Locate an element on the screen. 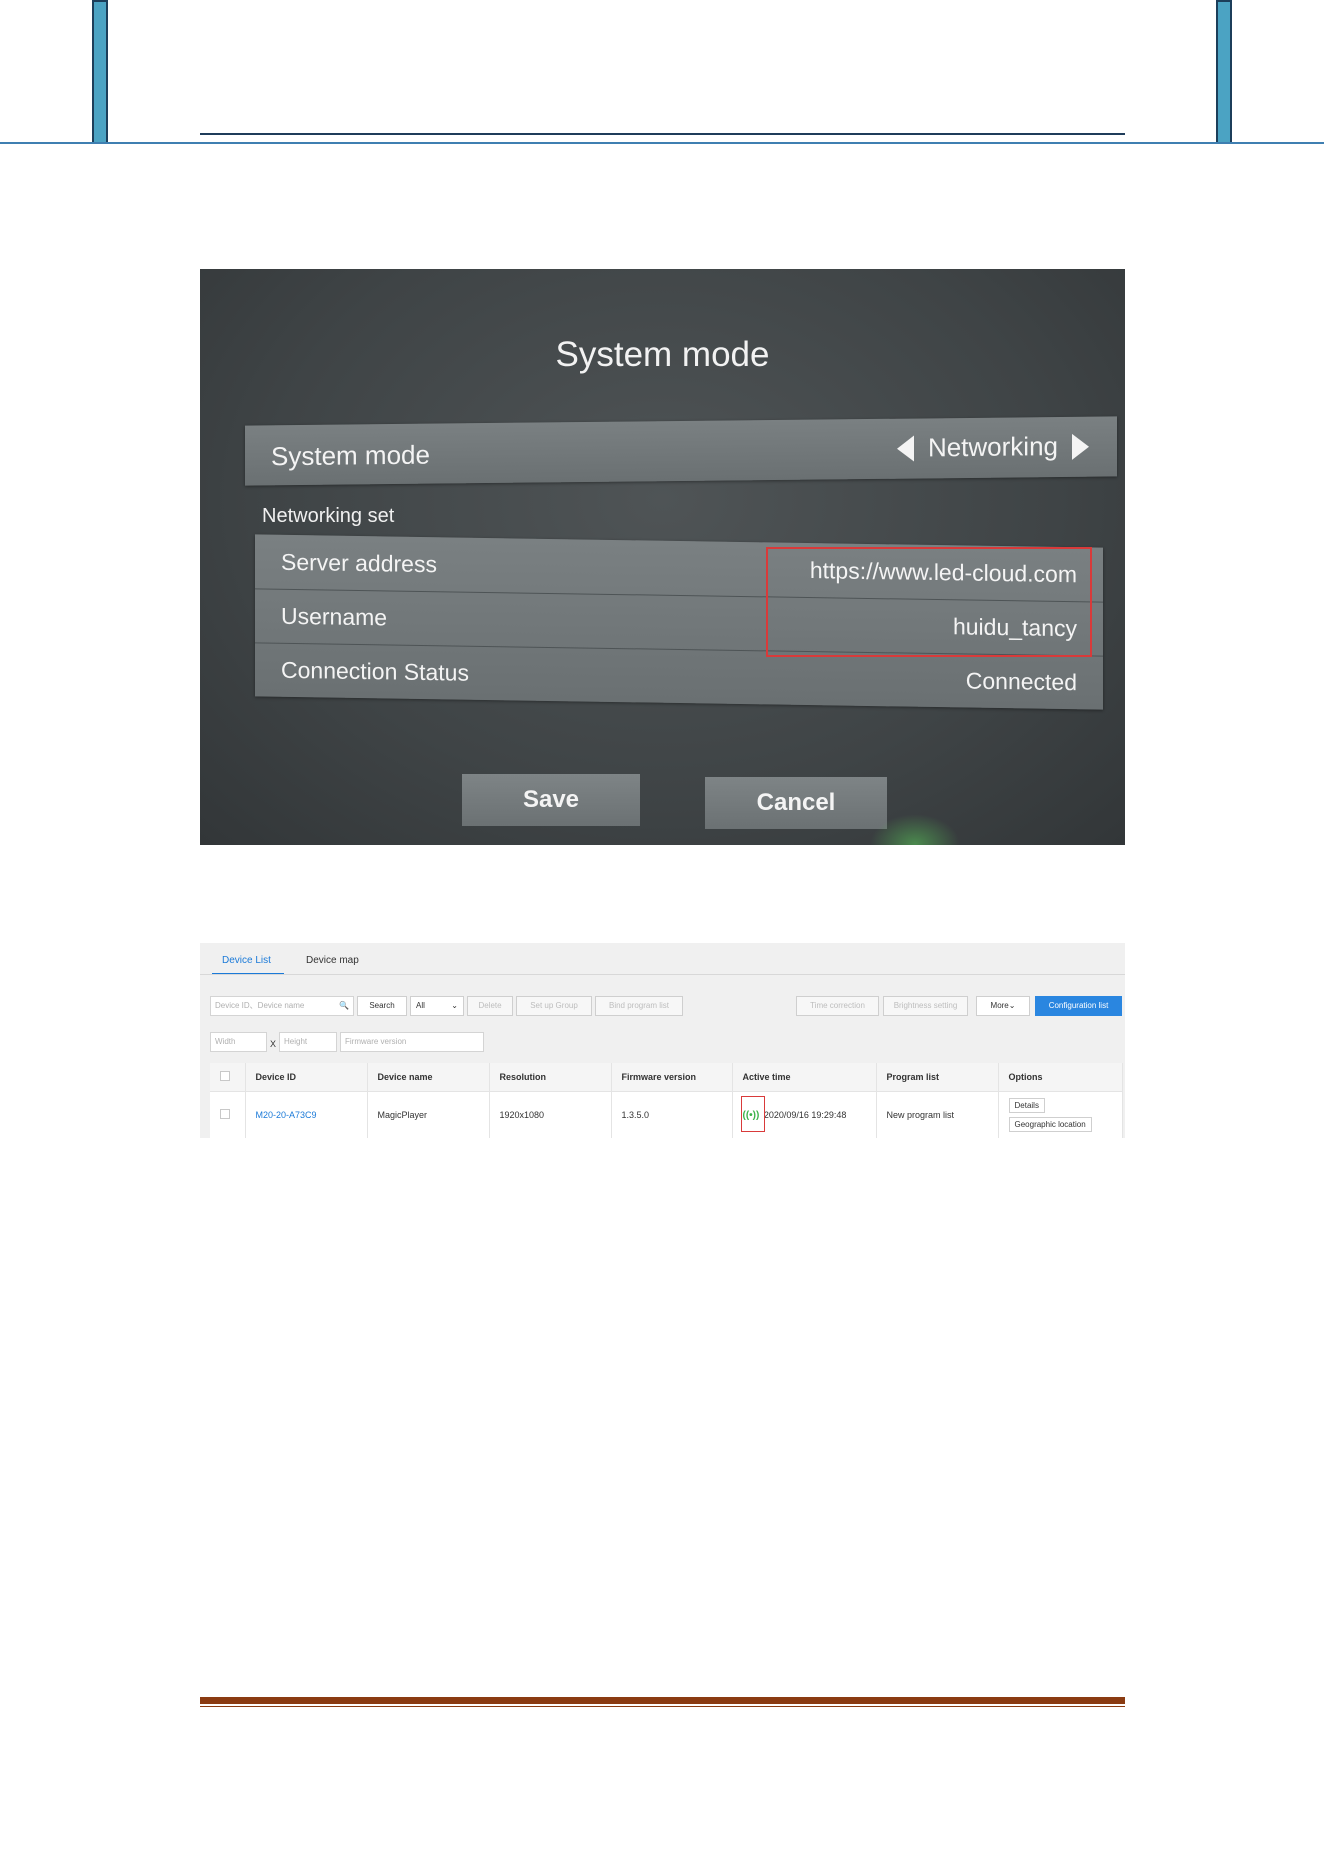  row-checkbox is located at coordinates (225, 1114).